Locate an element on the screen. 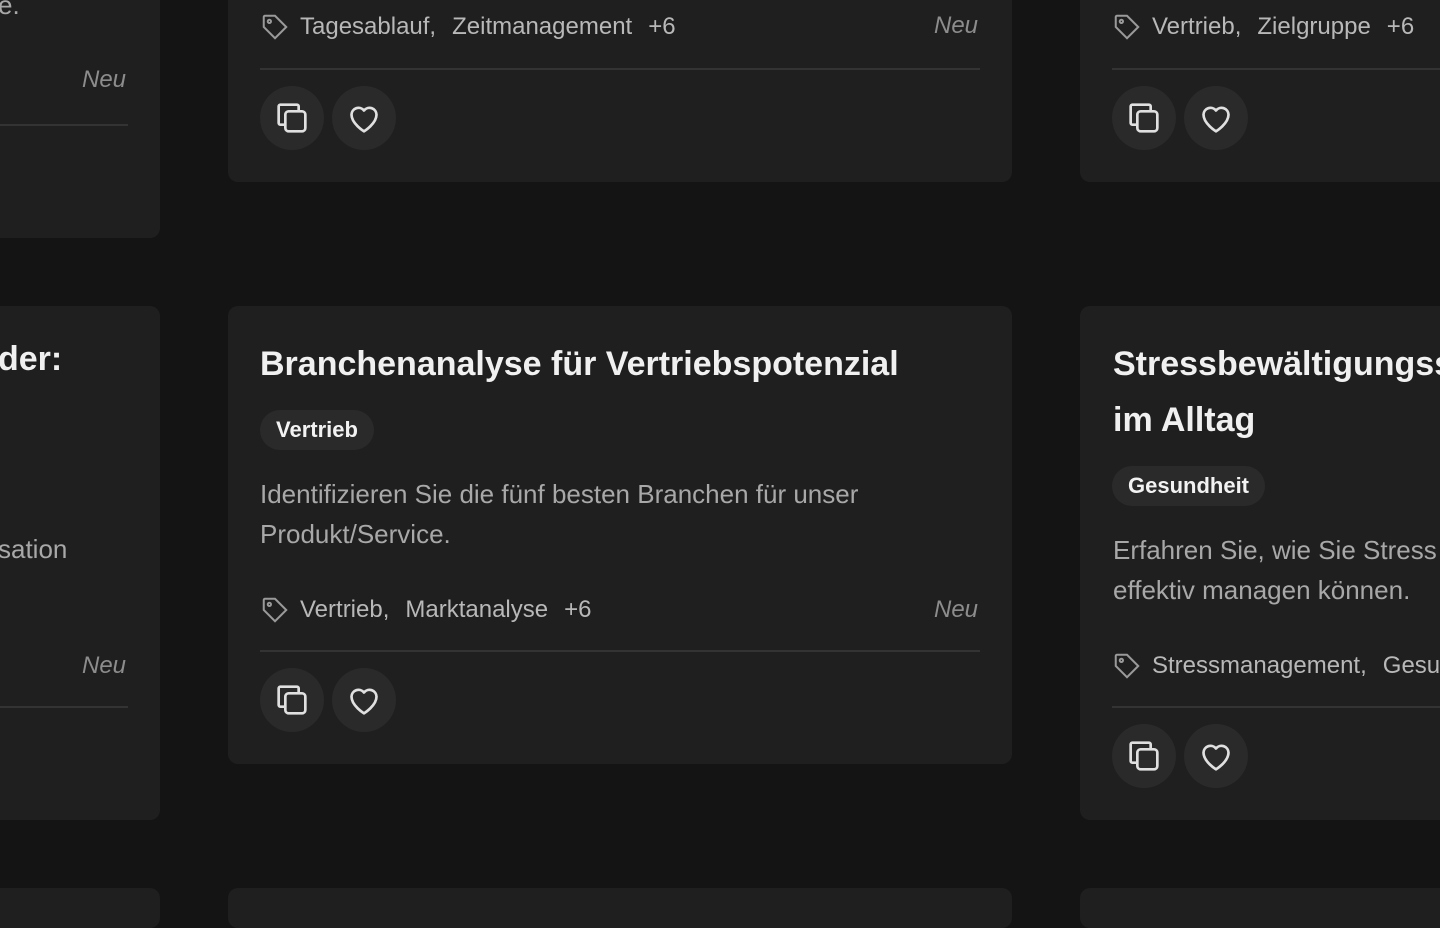  tag-list: Tagesablauf, Zeitmanagement +6 is located at coordinates (468, 27).